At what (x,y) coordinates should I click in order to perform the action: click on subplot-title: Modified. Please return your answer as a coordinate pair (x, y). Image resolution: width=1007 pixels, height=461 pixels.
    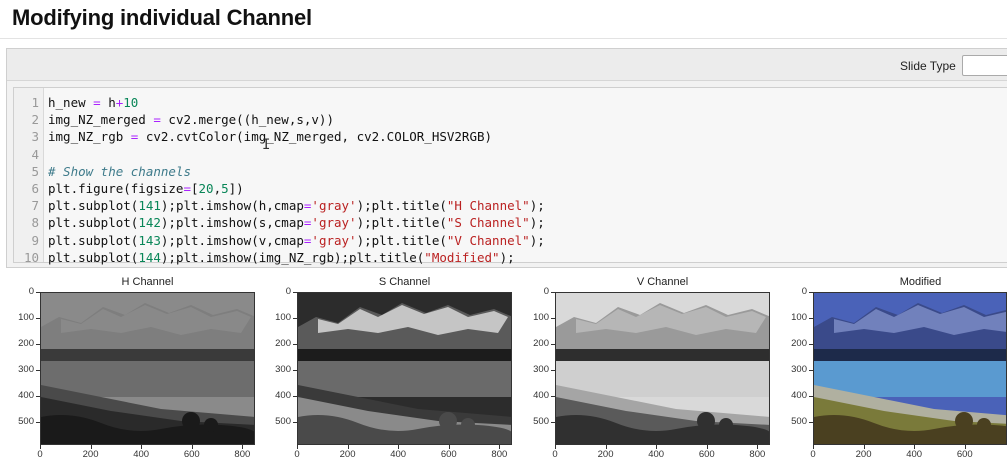
    Looking at the image, I should click on (920, 282).